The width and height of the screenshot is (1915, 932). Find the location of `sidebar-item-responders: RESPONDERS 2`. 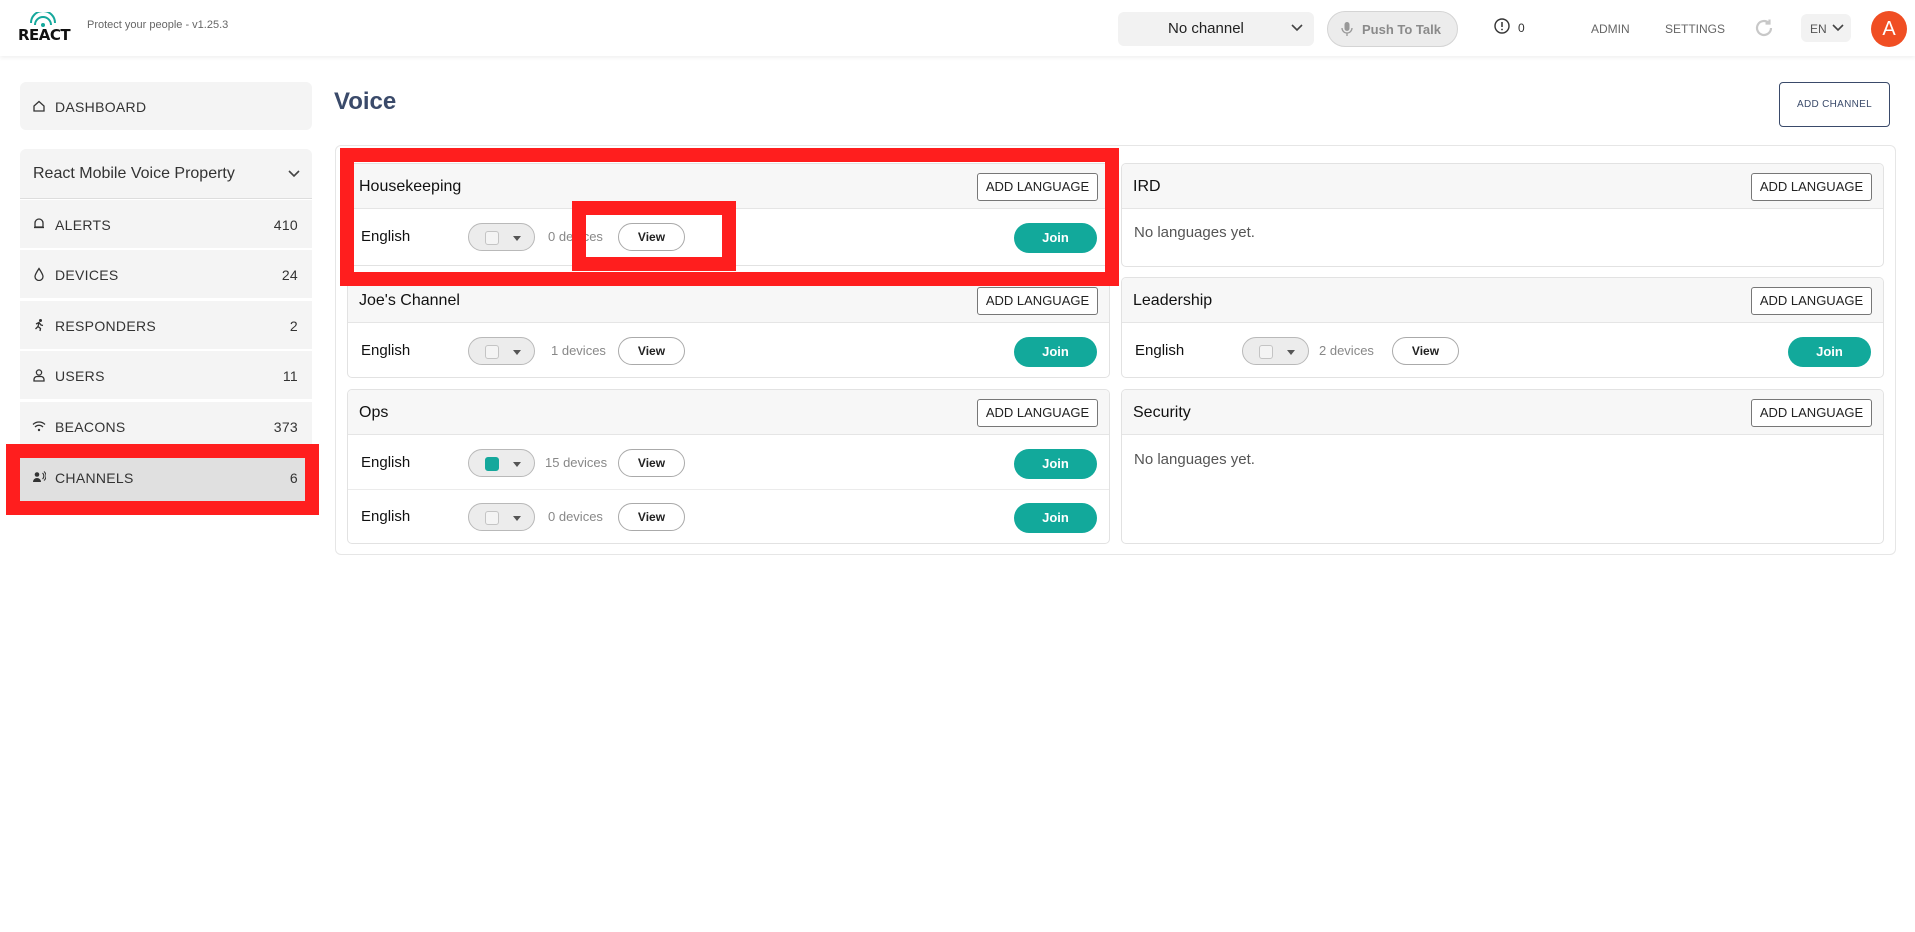

sidebar-item-responders: RESPONDERS 2 is located at coordinates (166, 325).